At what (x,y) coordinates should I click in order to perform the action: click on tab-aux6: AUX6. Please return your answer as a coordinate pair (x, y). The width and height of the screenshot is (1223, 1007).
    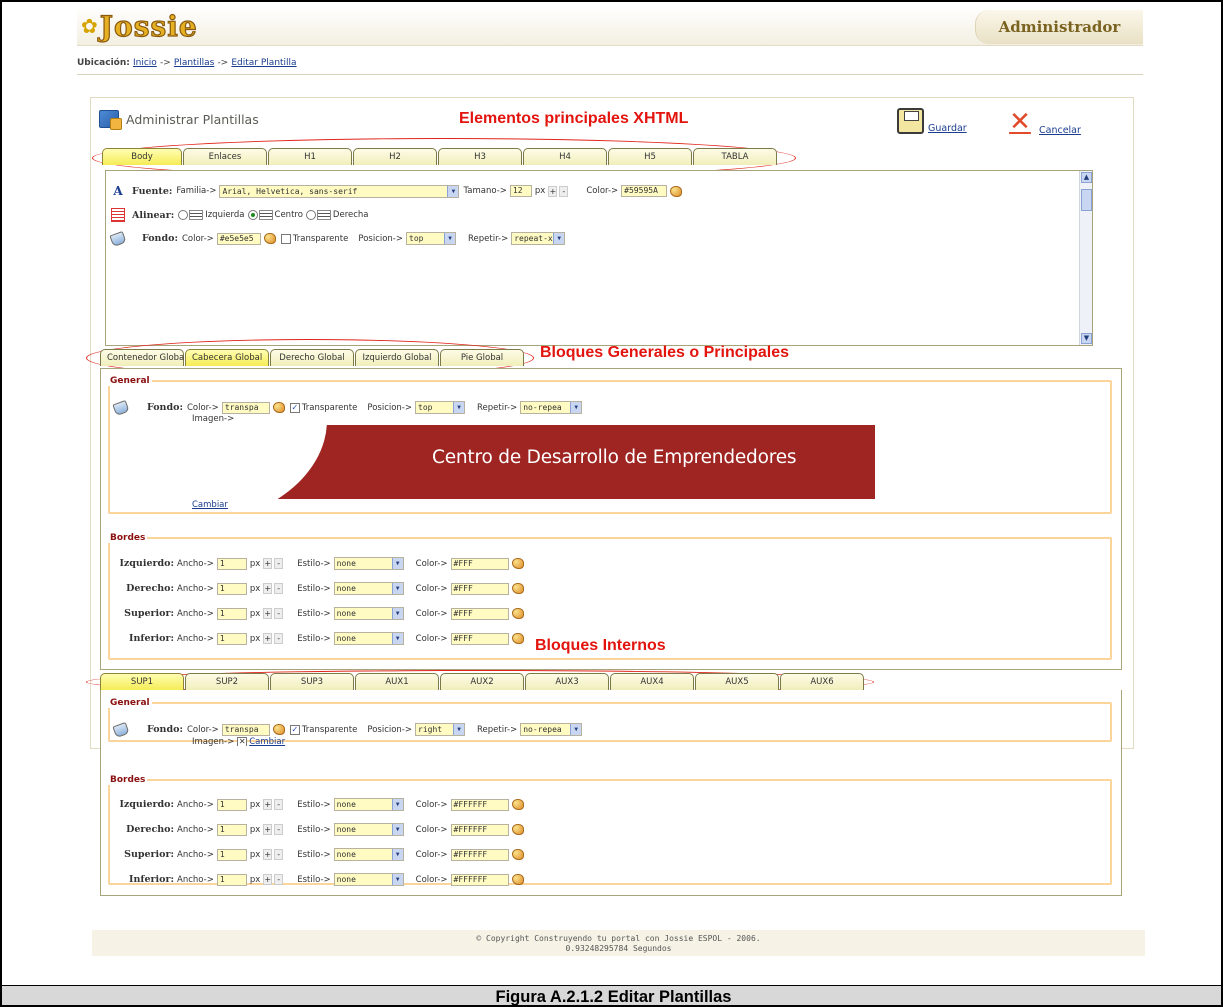
    Looking at the image, I should click on (822, 681).